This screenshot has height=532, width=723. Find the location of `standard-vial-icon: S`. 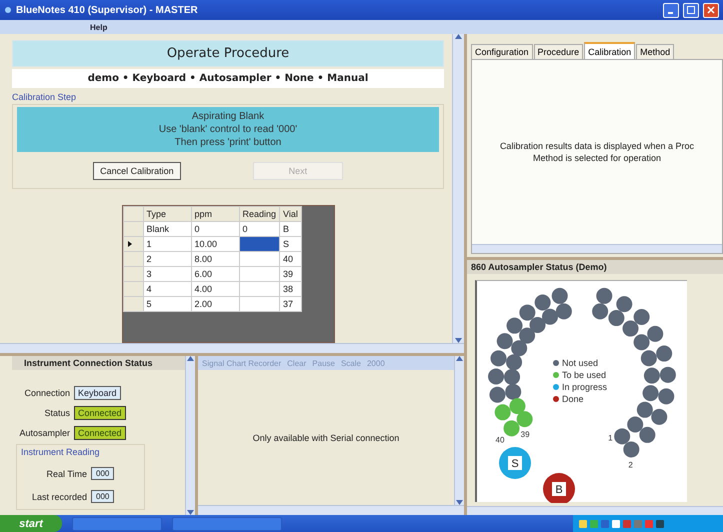

standard-vial-icon: S is located at coordinates (515, 463).